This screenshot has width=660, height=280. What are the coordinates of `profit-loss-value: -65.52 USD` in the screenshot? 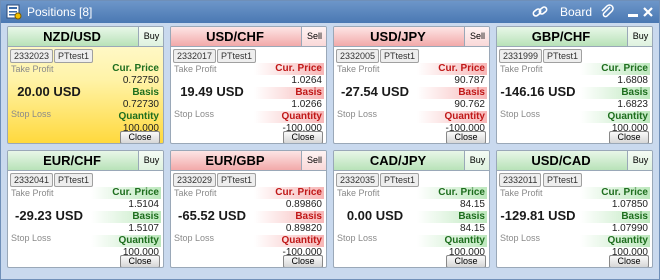 It's located at (212, 215).